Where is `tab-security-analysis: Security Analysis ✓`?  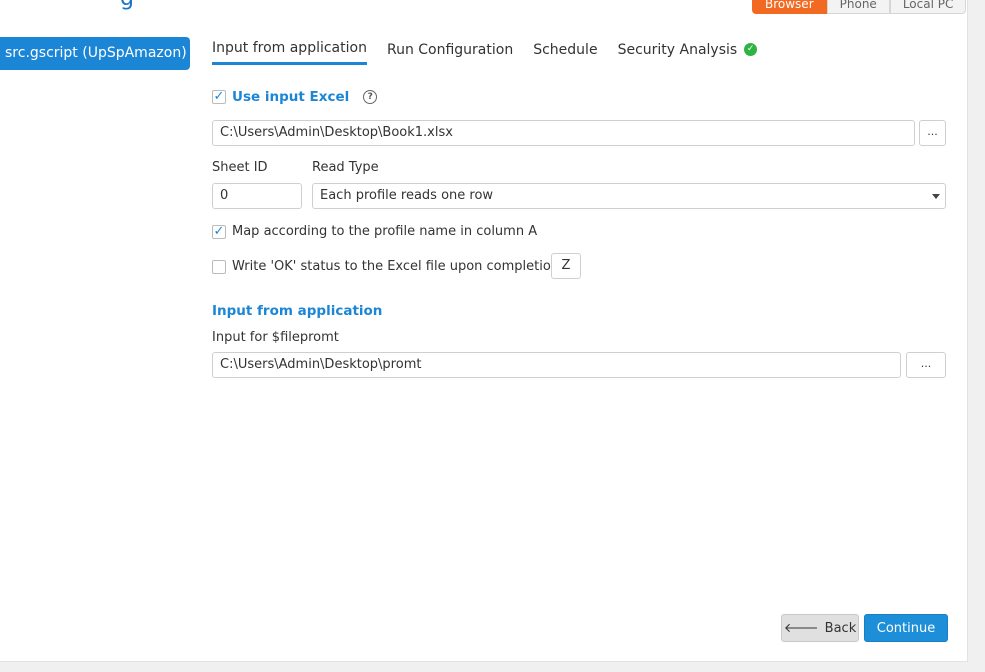
tab-security-analysis: Security Analysis ✓ is located at coordinates (688, 52).